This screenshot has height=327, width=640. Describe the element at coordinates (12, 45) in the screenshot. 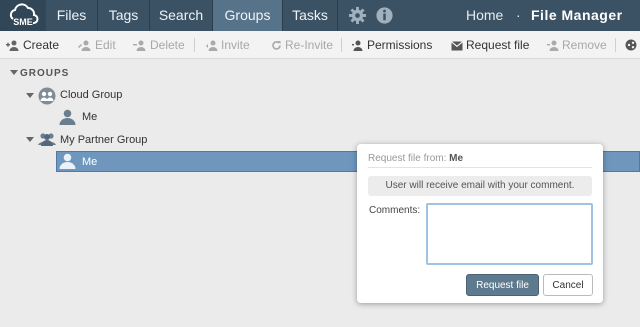

I see `add-user-icon` at that location.